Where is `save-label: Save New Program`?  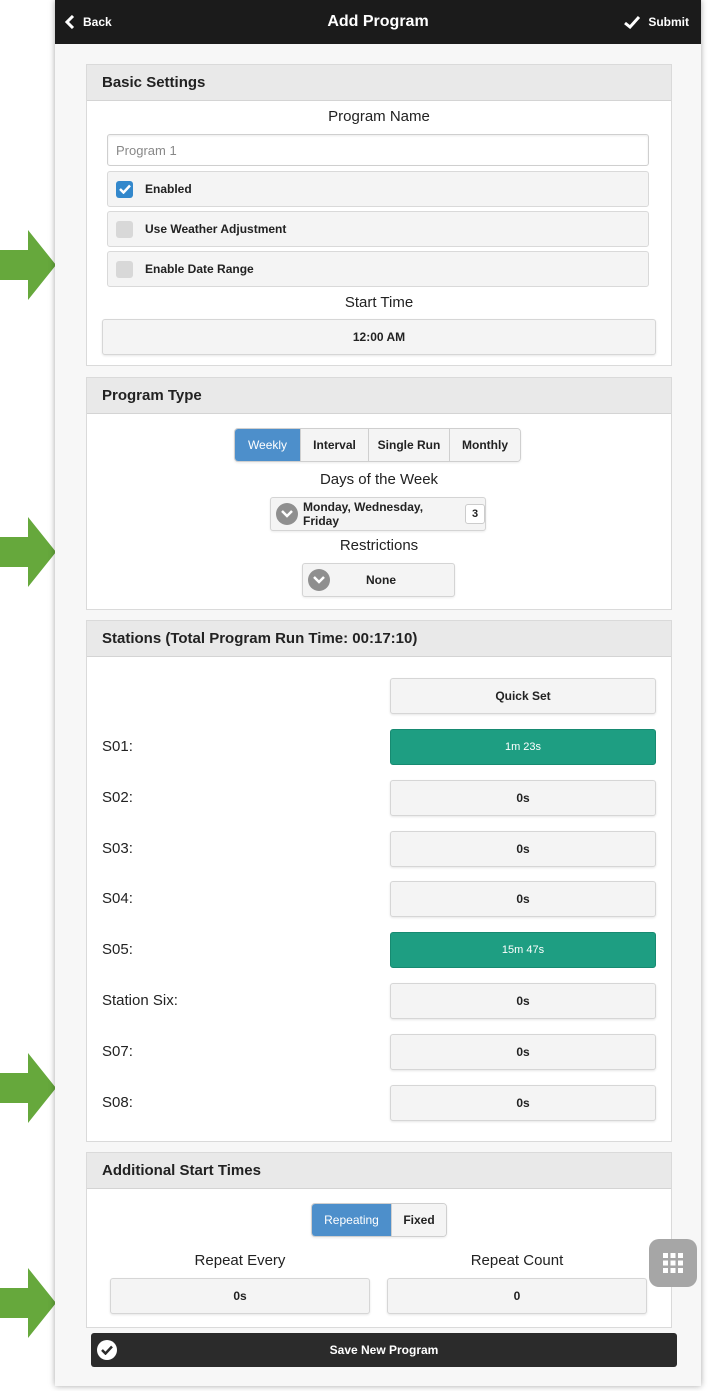
save-label: Save New Program is located at coordinates (384, 1350).